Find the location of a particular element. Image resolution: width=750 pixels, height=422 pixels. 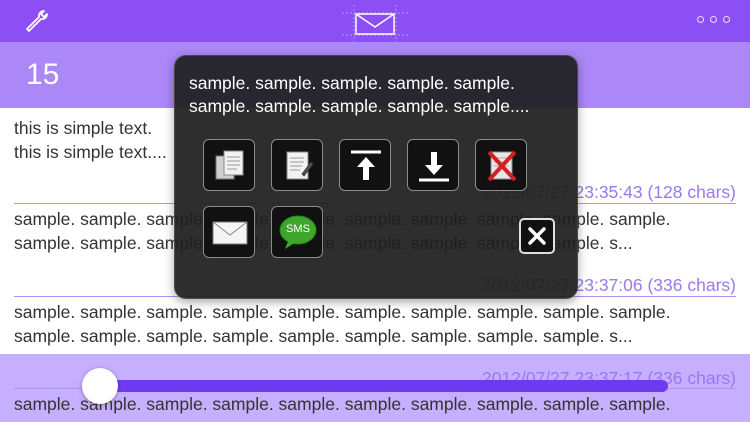

delete-icon is located at coordinates (502, 166).